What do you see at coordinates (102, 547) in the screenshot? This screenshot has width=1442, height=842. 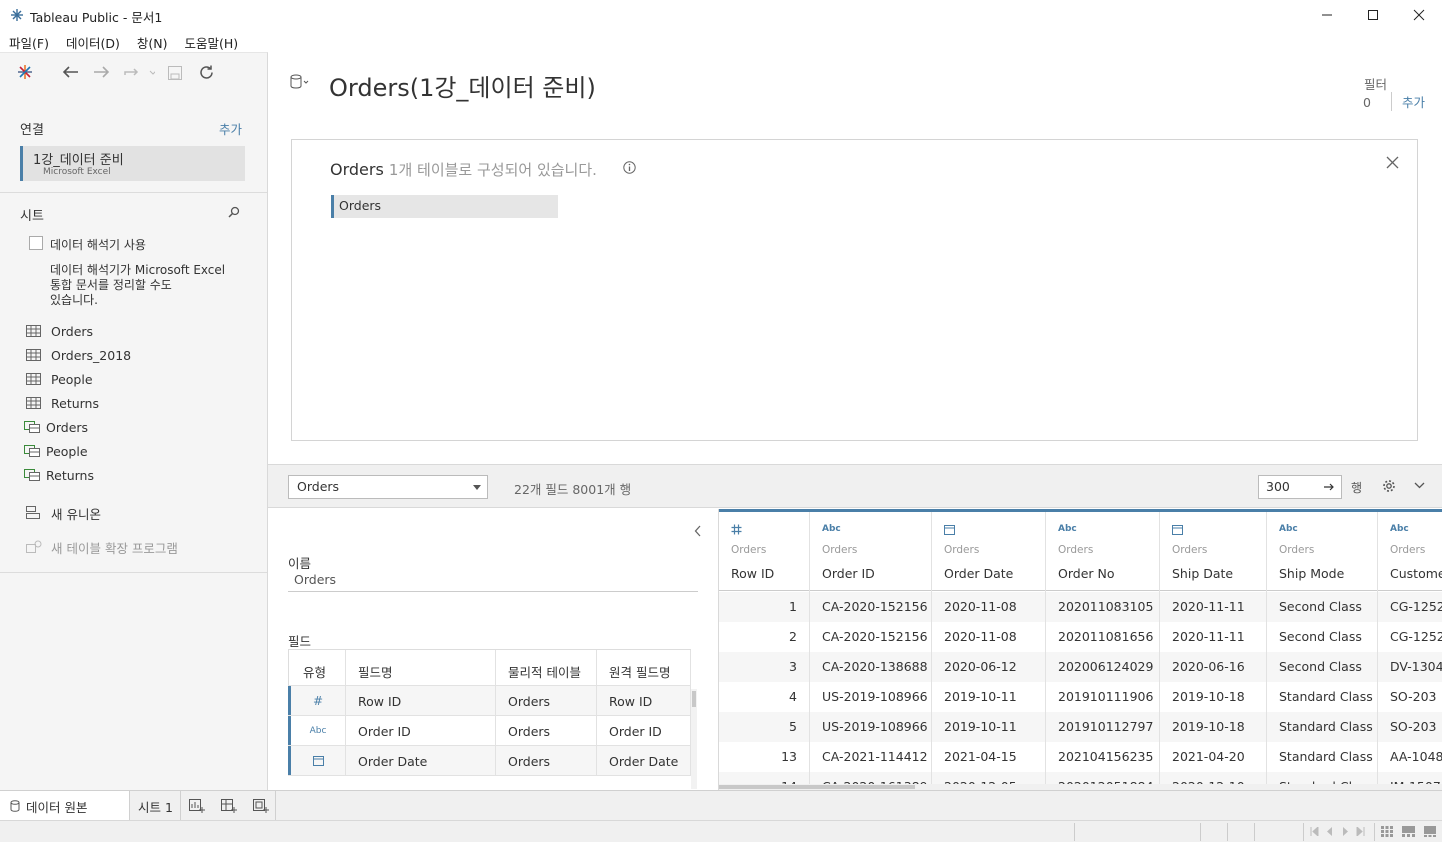 I see `new-table-extension-button: 새 테이블 확장 프로그램` at bounding box center [102, 547].